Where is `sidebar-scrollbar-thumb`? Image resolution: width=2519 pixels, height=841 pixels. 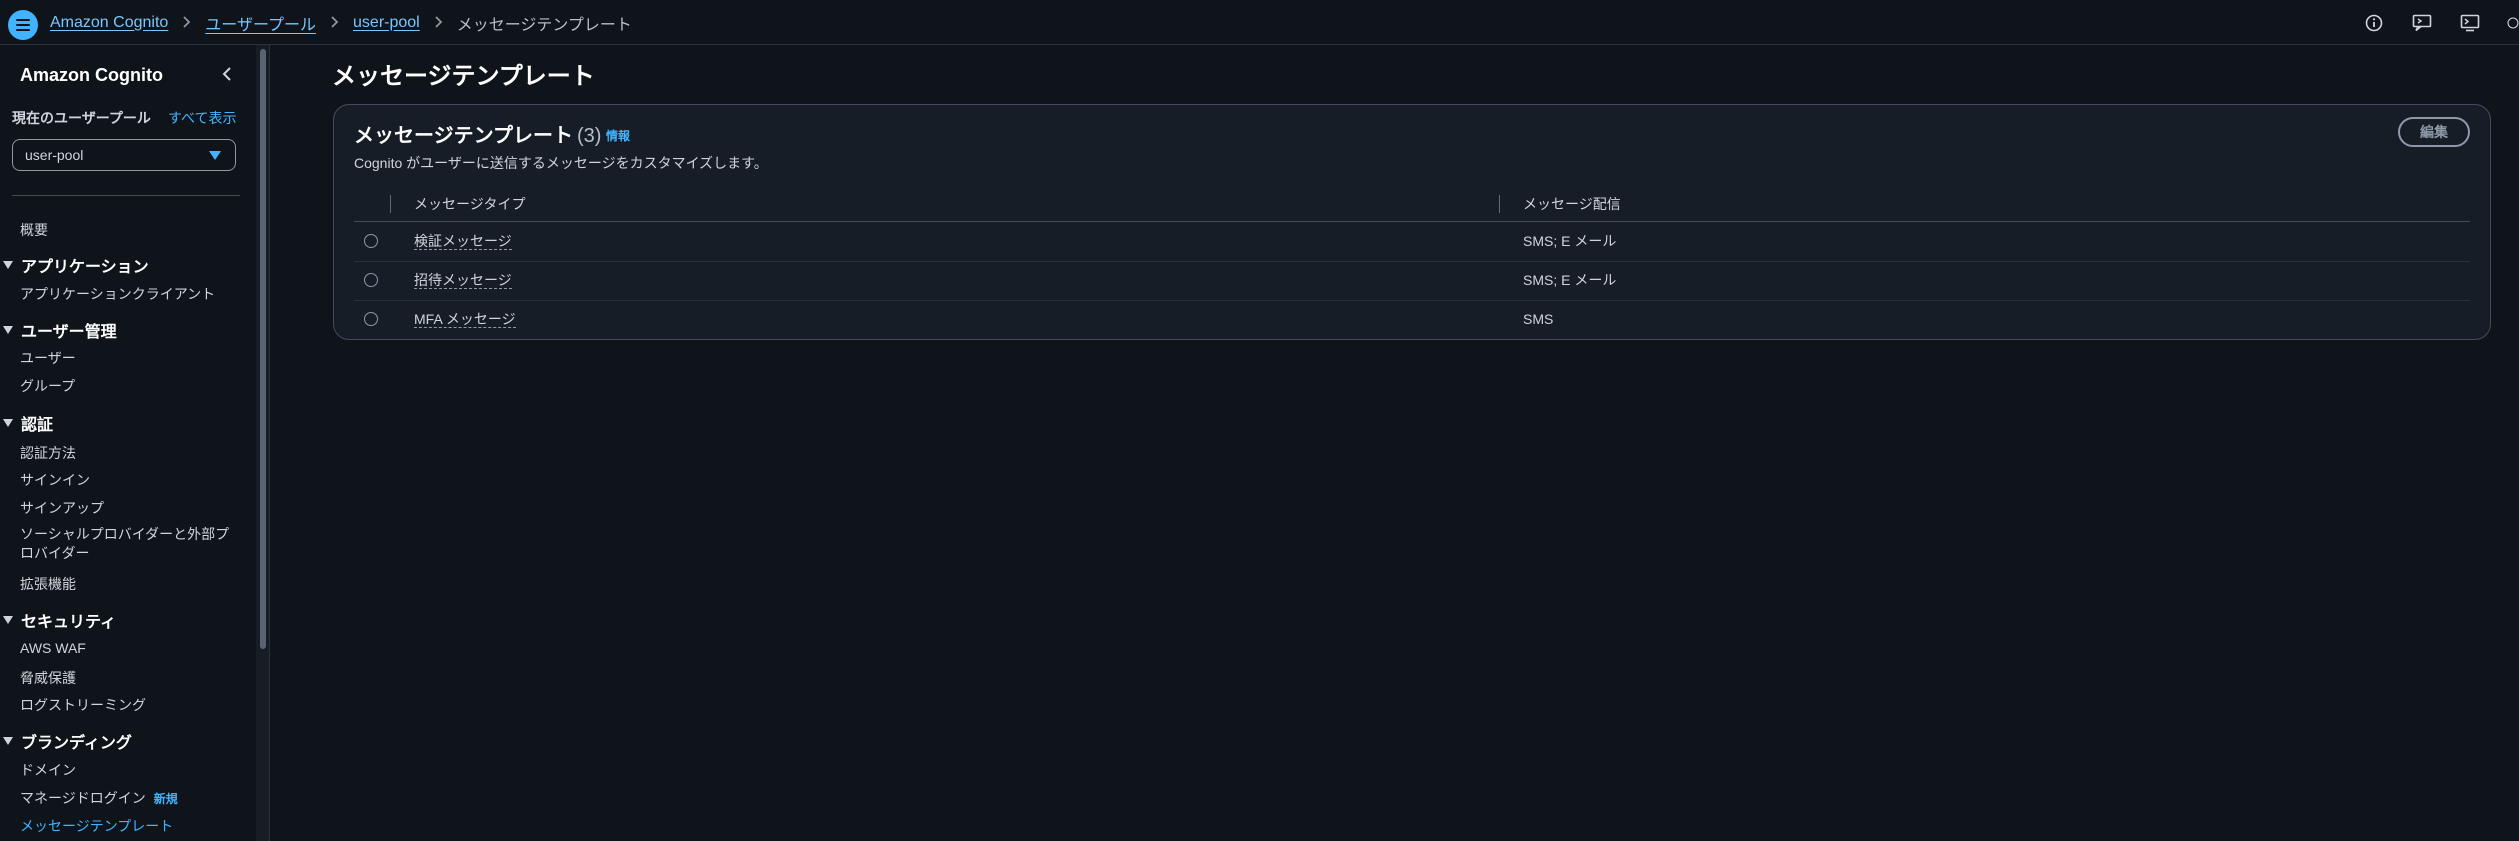 sidebar-scrollbar-thumb is located at coordinates (263, 349).